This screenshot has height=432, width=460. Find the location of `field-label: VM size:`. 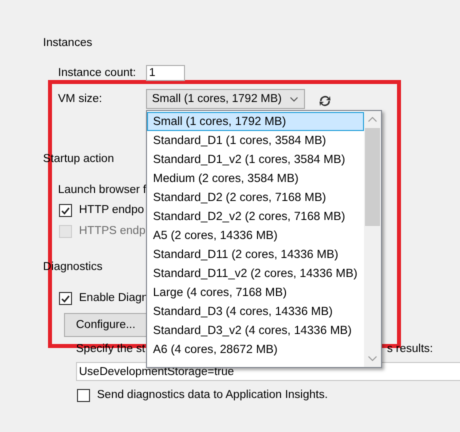

field-label: VM size: is located at coordinates (81, 99).